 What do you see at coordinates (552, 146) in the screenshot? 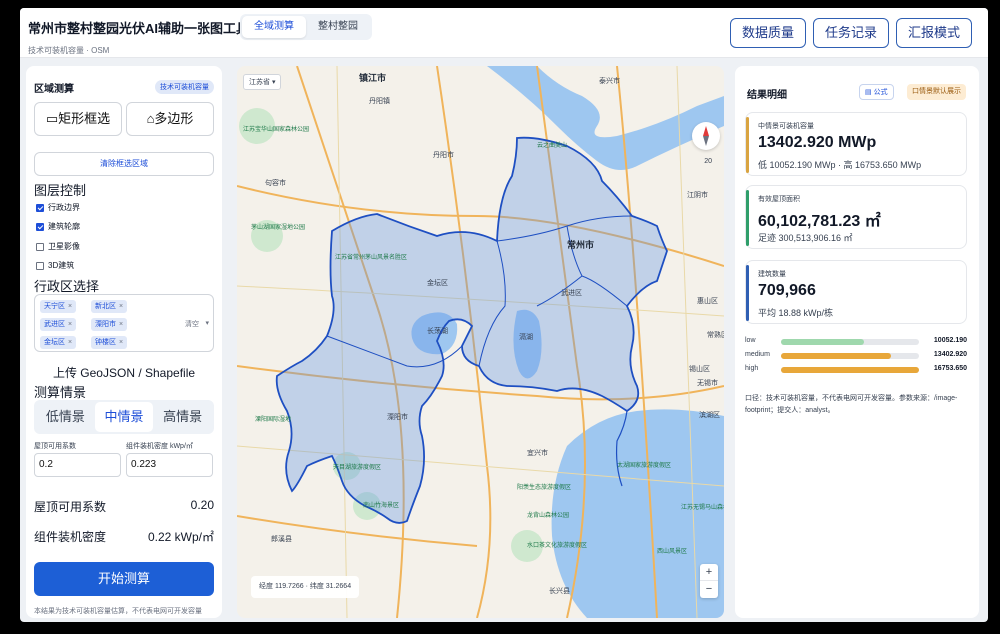
I see `map-poi: 云之曲美山` at bounding box center [552, 146].